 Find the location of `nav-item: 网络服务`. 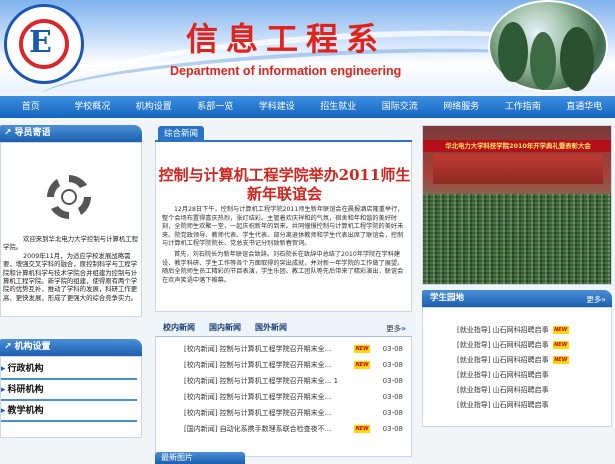

nav-item: 网络服务 is located at coordinates (462, 107).